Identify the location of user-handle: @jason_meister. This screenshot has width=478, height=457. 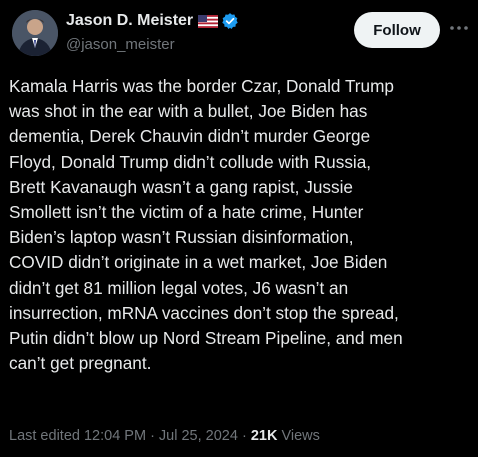
(120, 44).